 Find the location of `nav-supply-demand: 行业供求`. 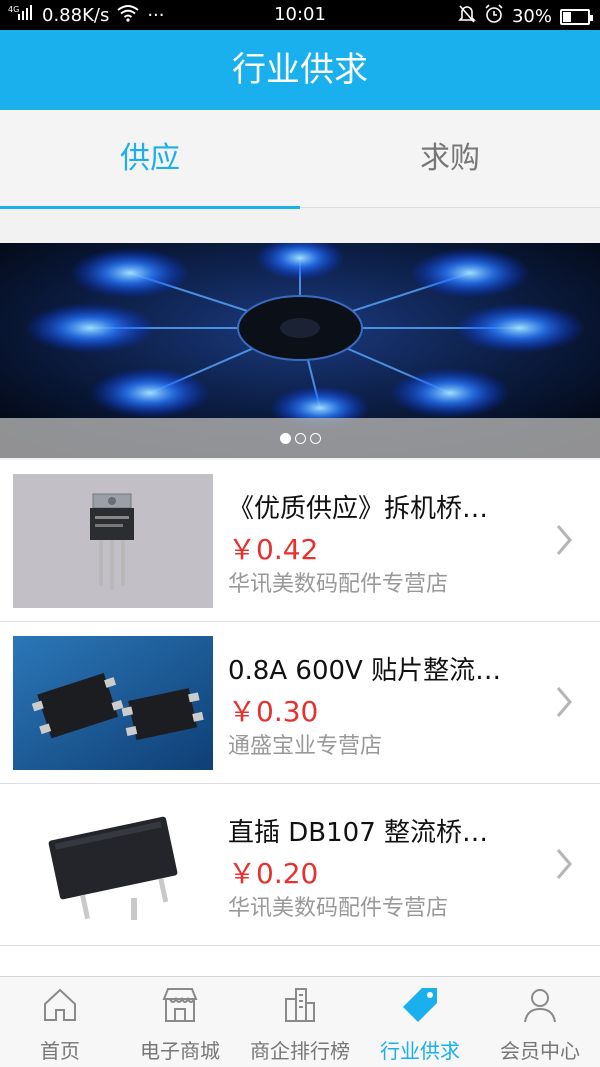

nav-supply-demand: 行业供求 is located at coordinates (420, 1022).